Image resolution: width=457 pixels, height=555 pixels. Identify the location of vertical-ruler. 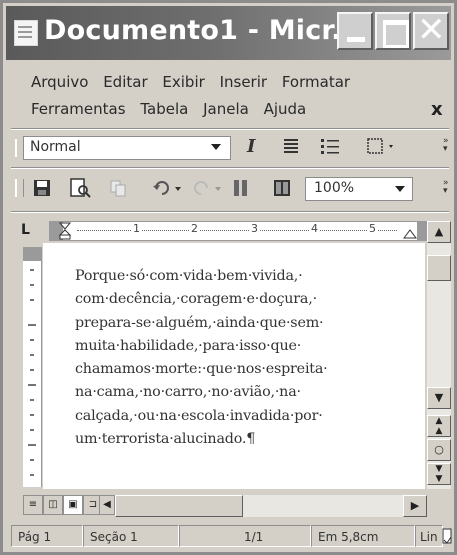
(32, 367).